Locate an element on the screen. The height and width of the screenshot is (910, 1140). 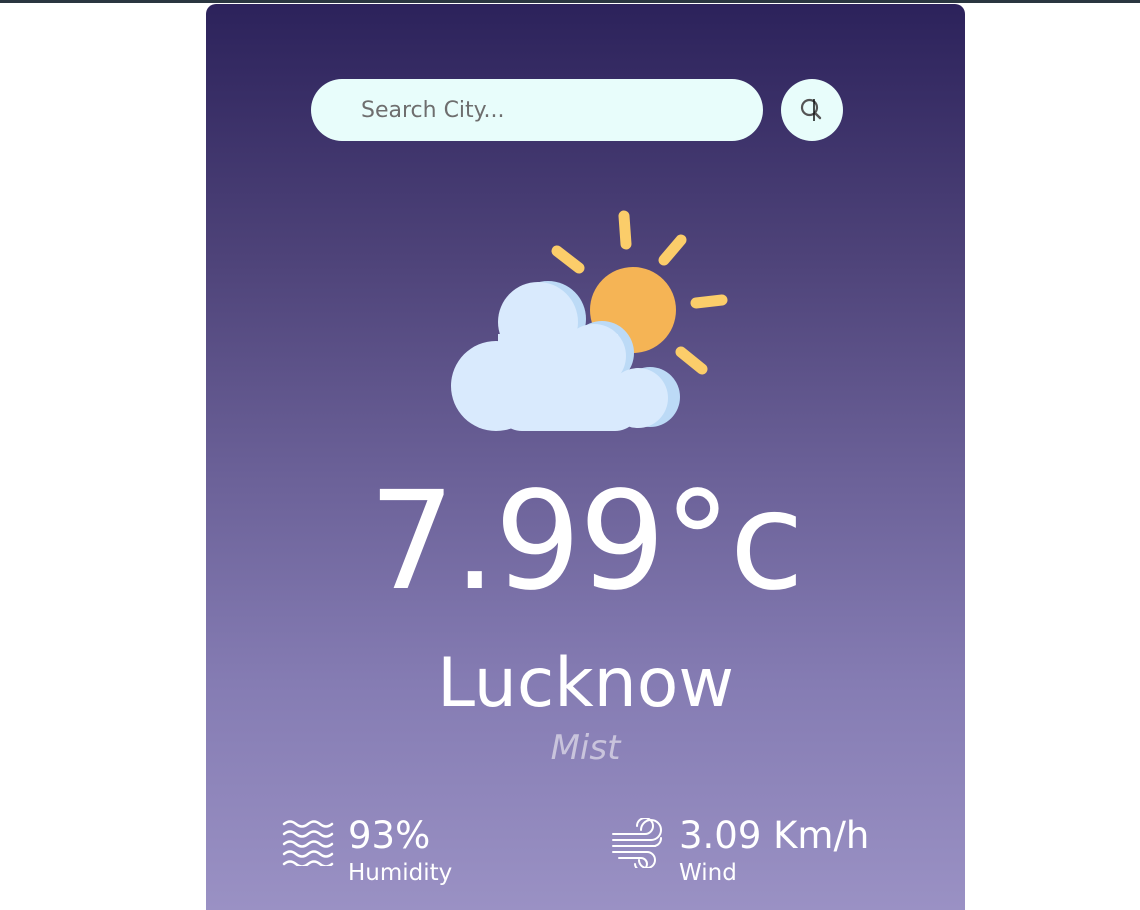
wind-stat: 3.09 Km/h Wind is located at coordinates (740, 851).